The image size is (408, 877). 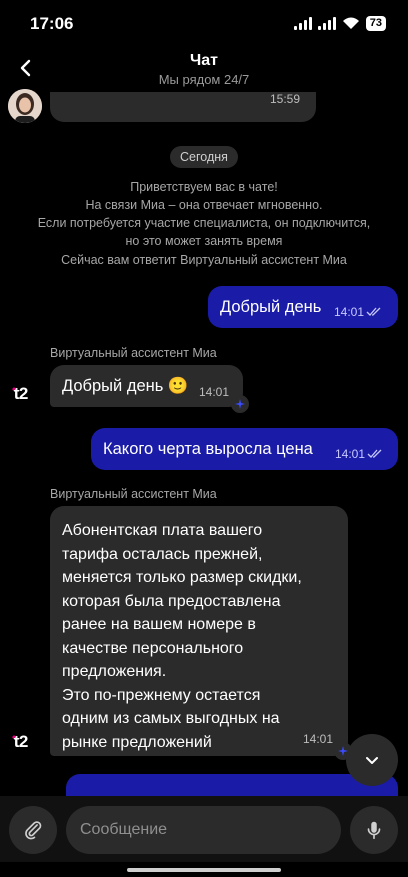 I want to click on message-input, so click(x=203, y=830).